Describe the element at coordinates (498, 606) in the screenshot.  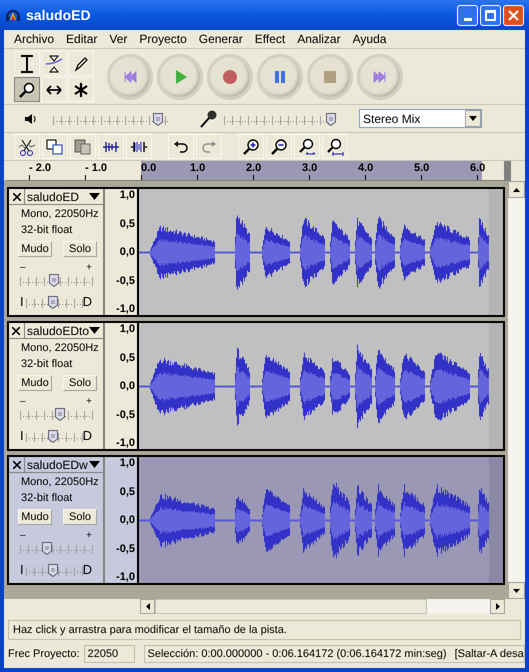
I see `scroll-right-icon` at that location.